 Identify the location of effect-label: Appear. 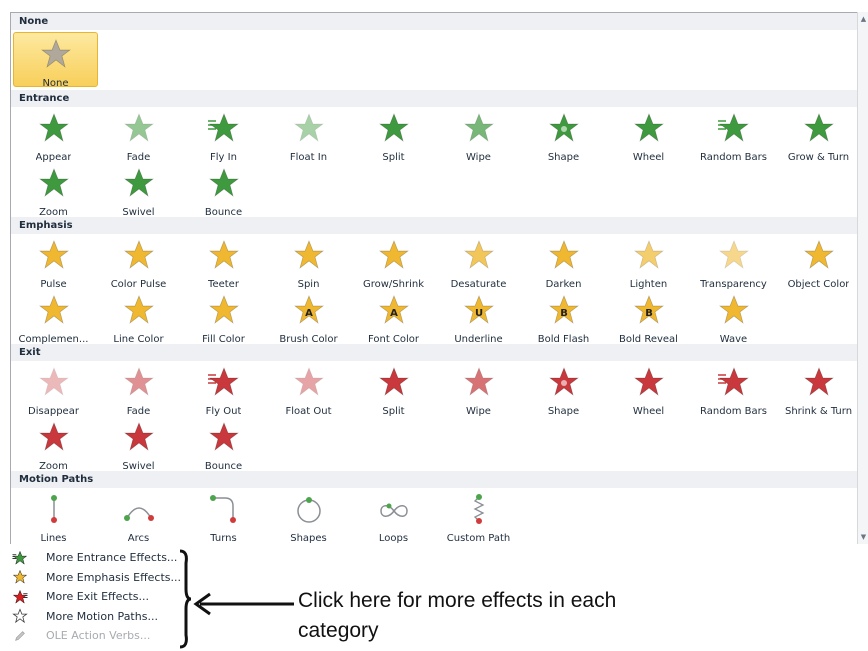
(53, 157).